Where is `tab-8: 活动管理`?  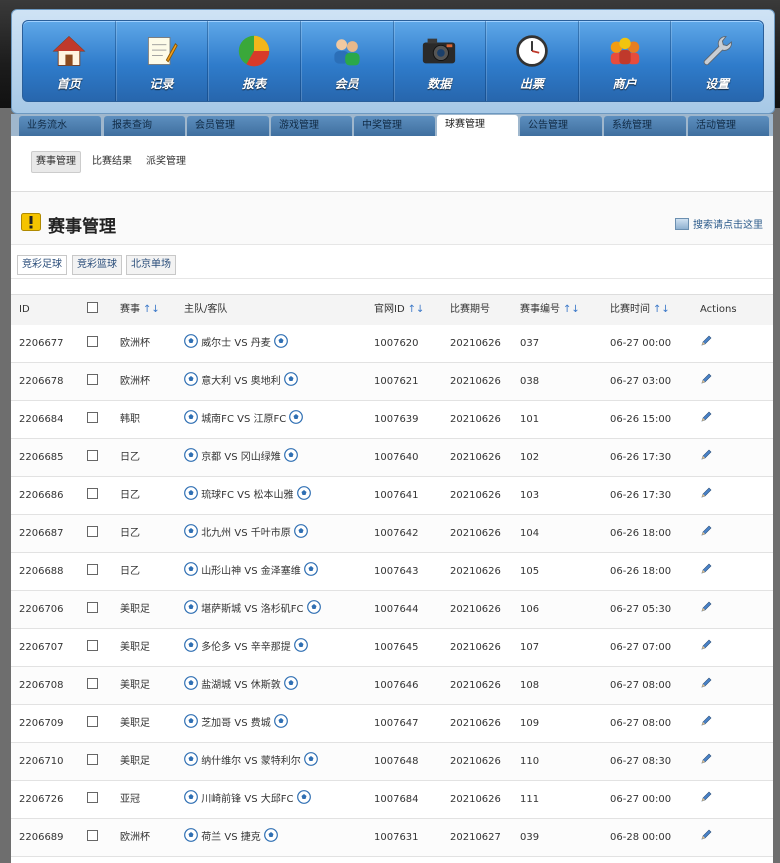 tab-8: 活动管理 is located at coordinates (728, 126).